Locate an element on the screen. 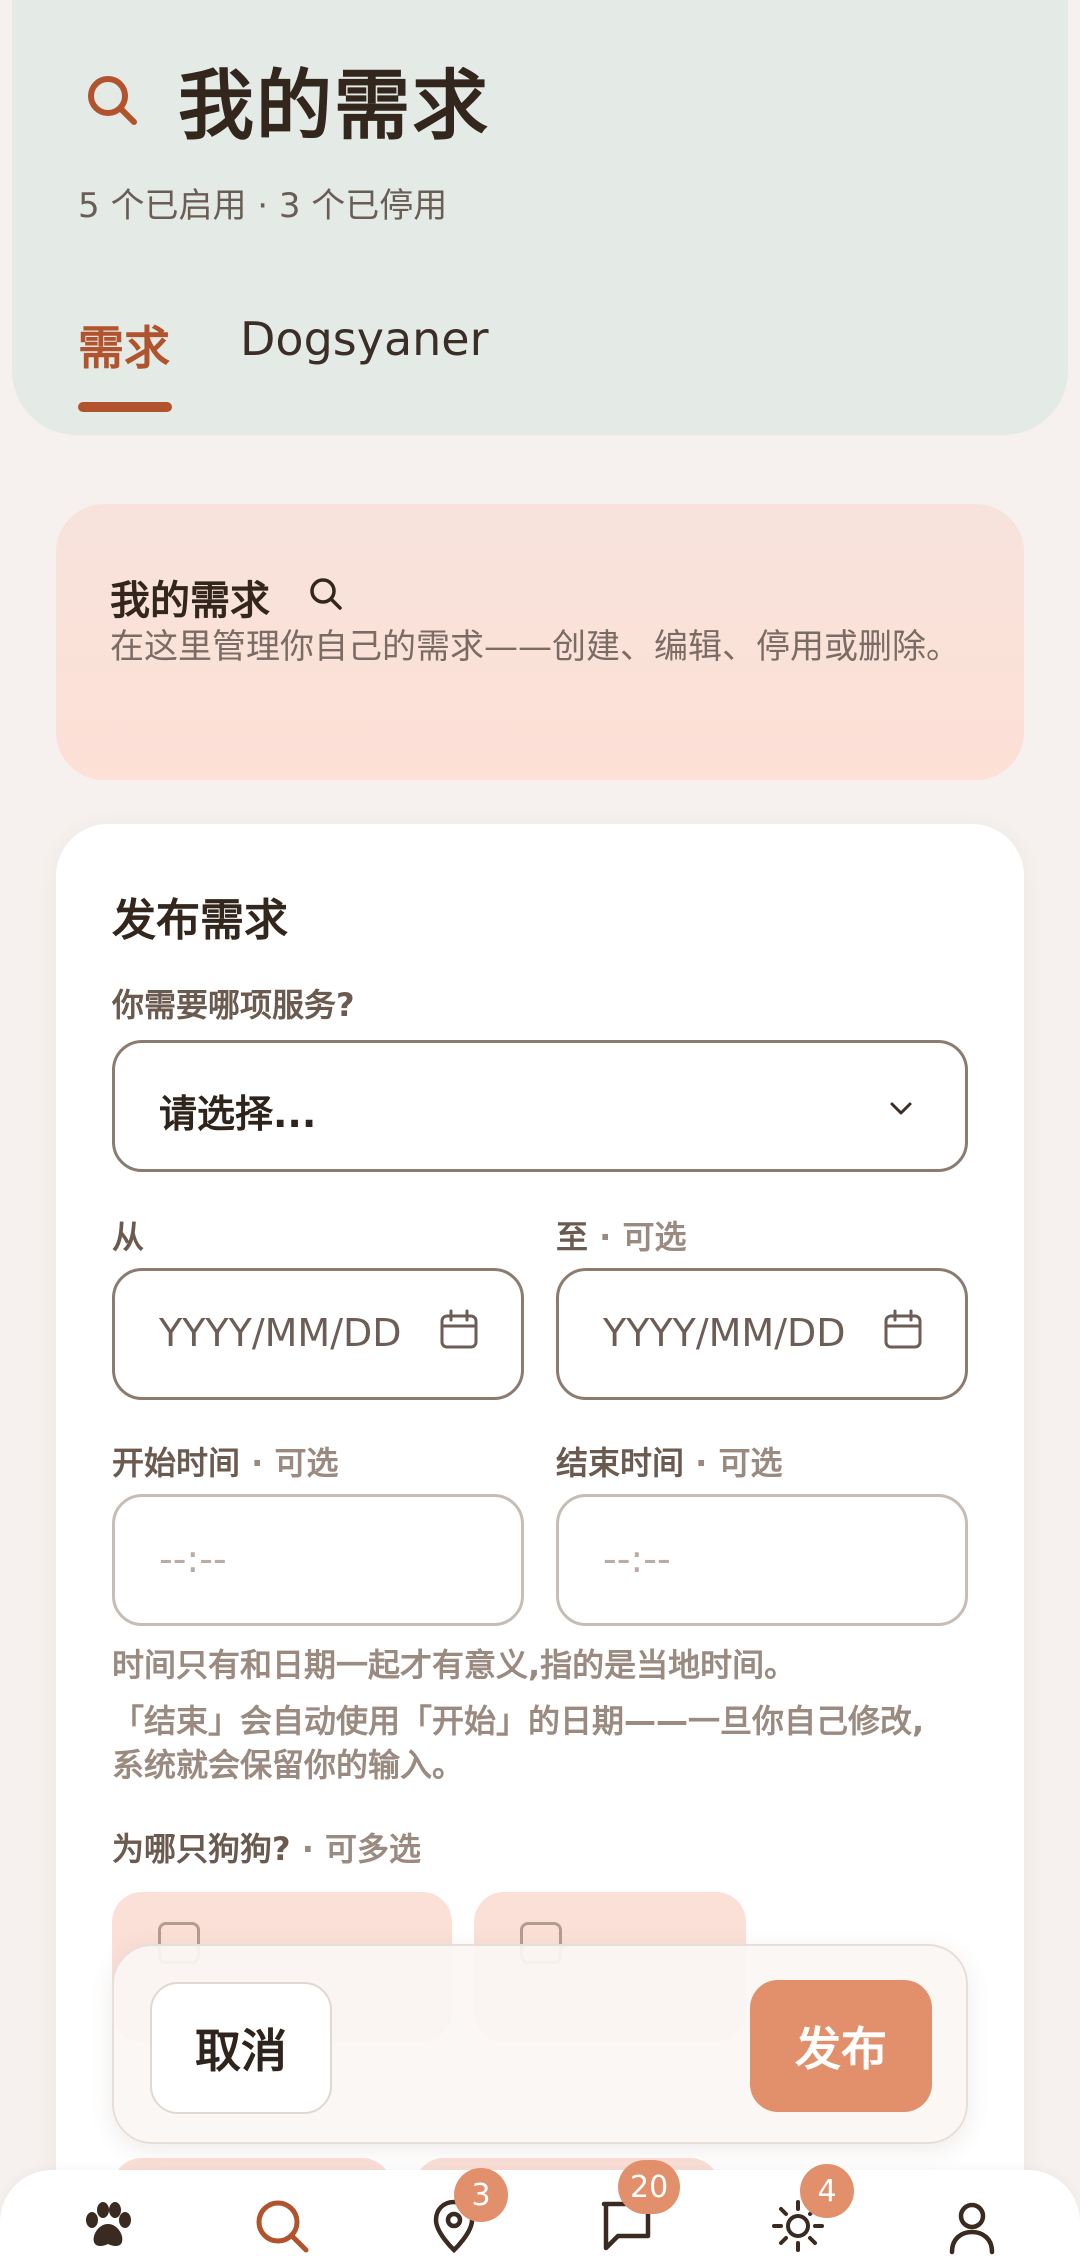 This screenshot has width=1080, height=2268. multi-select-tag: · 可多选 is located at coordinates (361, 1849).